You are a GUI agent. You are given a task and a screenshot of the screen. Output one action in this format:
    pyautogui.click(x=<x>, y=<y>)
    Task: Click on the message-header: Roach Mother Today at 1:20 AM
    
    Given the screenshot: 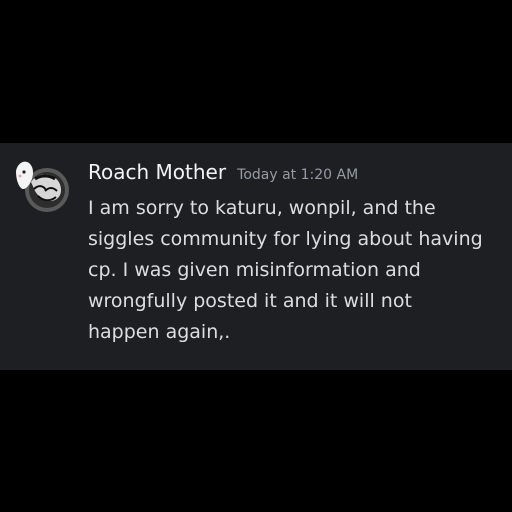 What is the action you would take?
    pyautogui.click(x=223, y=172)
    